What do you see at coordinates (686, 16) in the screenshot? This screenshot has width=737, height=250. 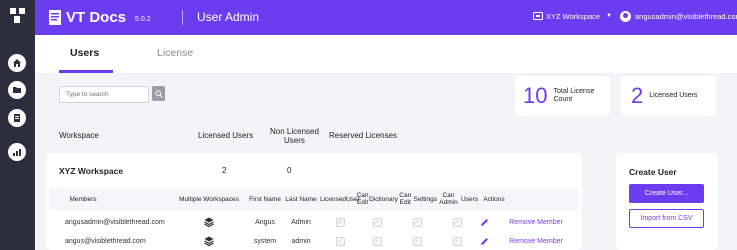 I see `user-email: angusadmin@visiblethread.com` at bounding box center [686, 16].